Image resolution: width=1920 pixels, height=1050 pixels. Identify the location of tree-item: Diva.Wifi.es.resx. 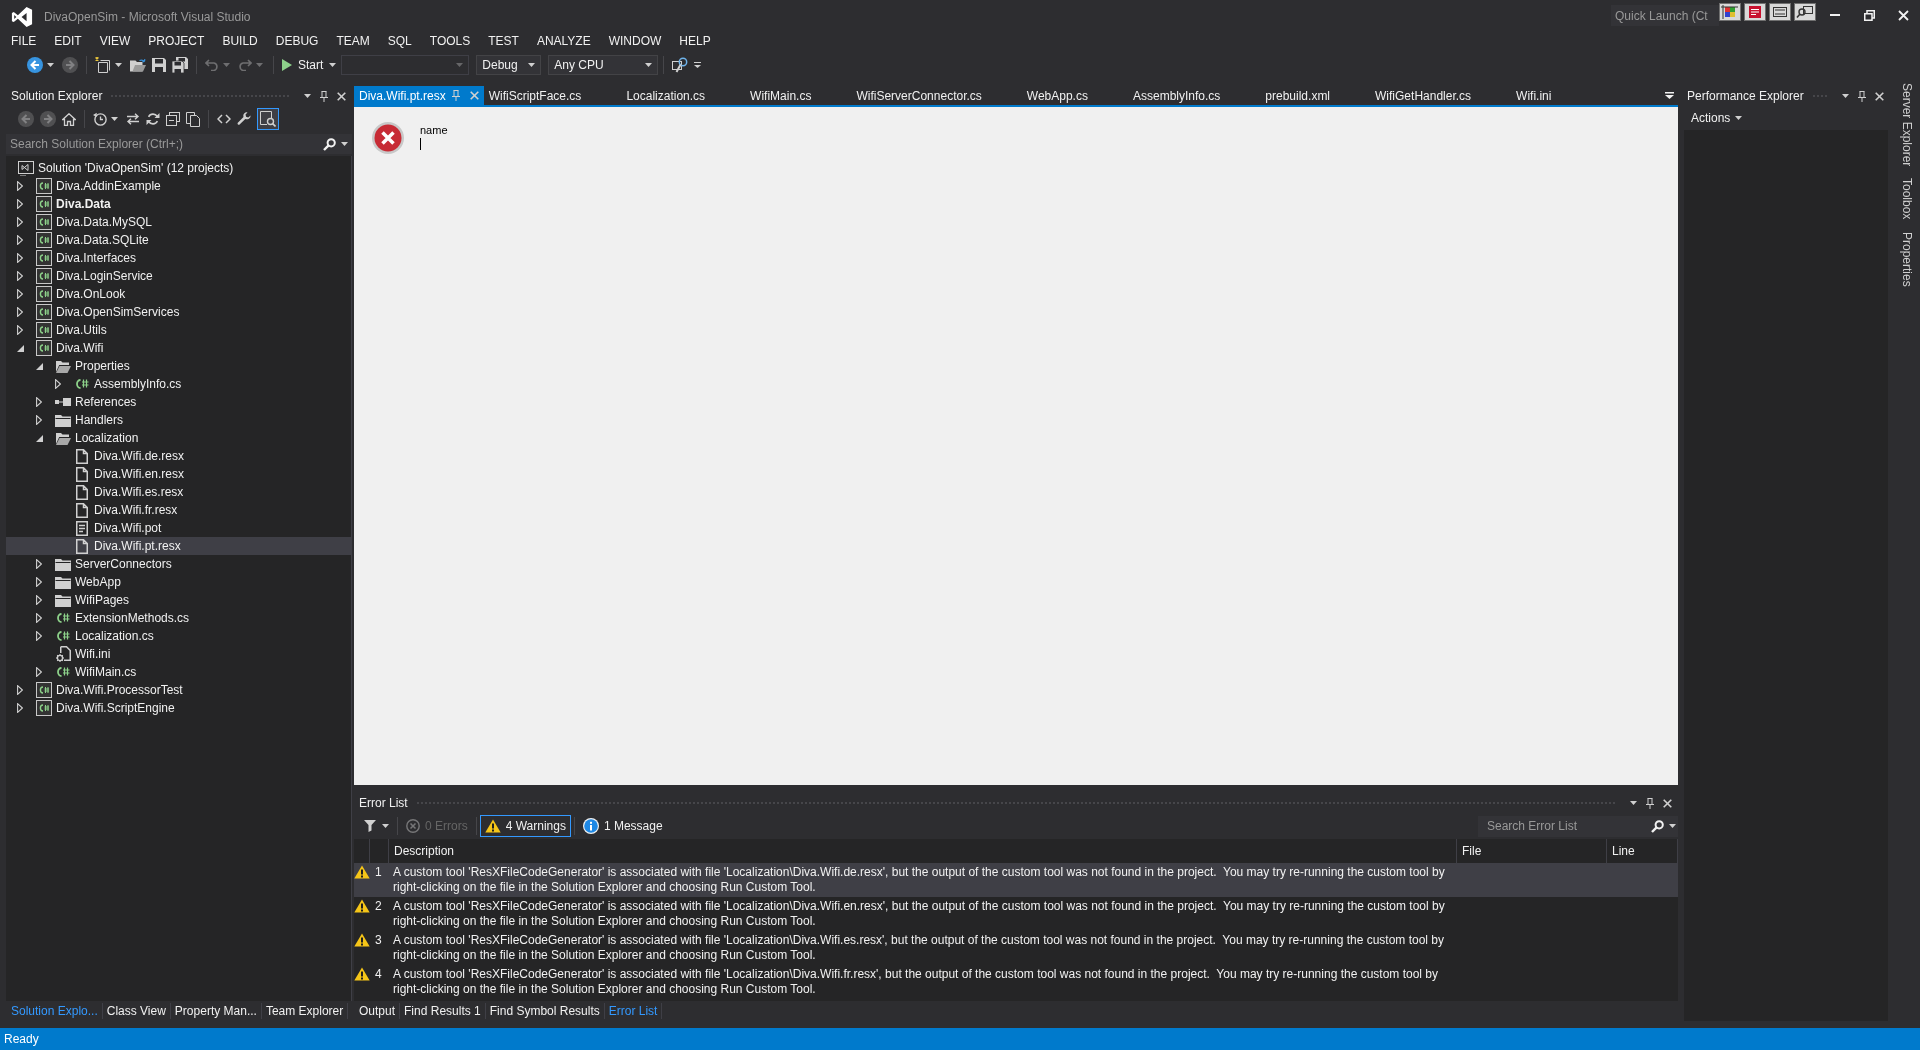
(178, 492).